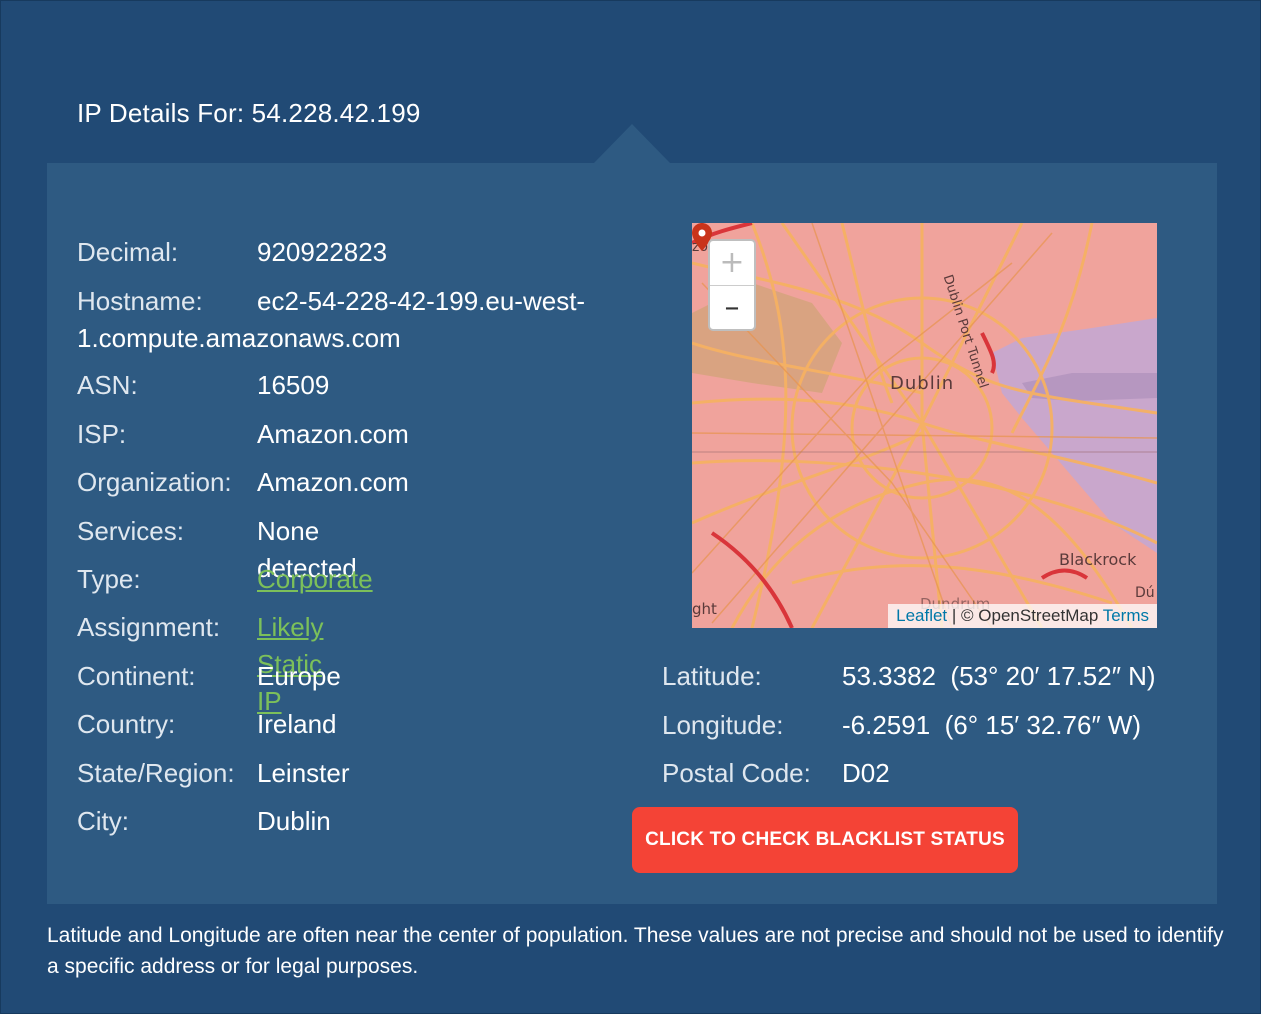  I want to click on detail-value: Leinster, so click(303, 773).